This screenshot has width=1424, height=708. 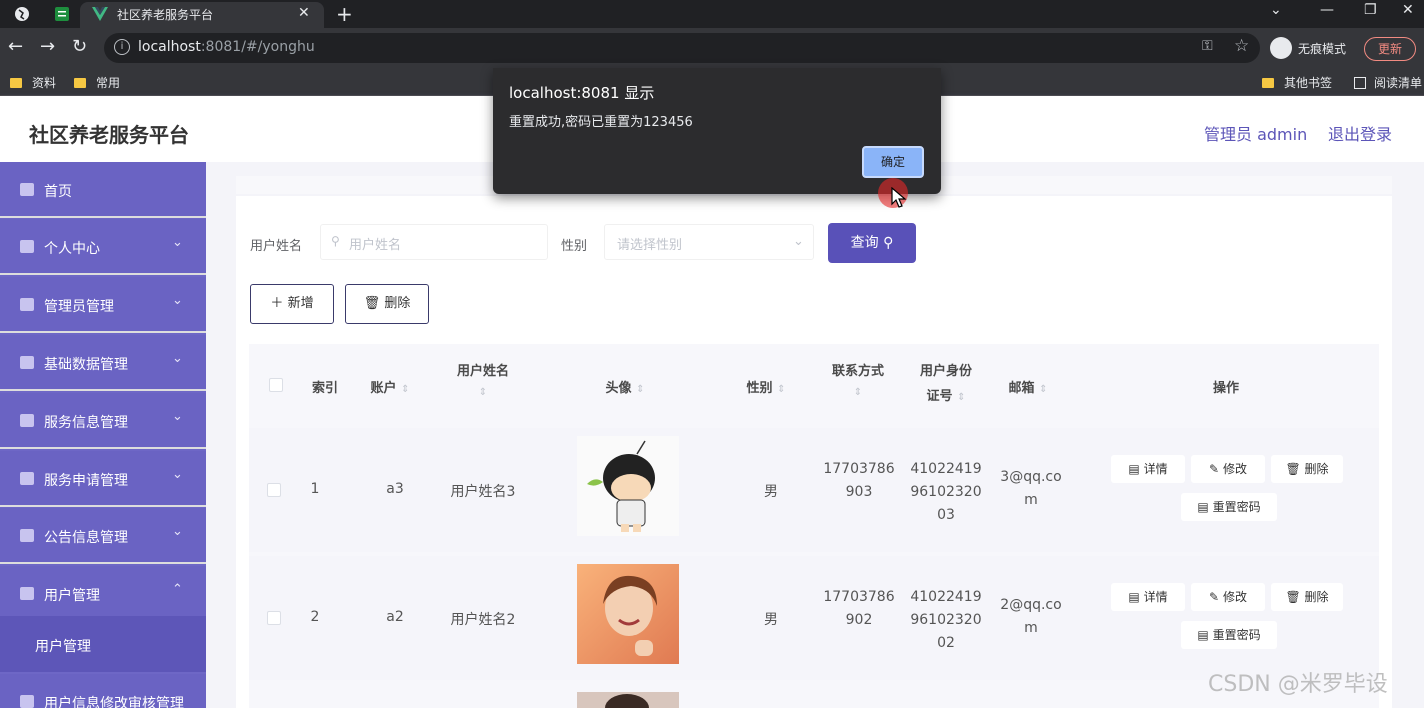 What do you see at coordinates (103, 190) in the screenshot?
I see `sidebar-item-home: 首页` at bounding box center [103, 190].